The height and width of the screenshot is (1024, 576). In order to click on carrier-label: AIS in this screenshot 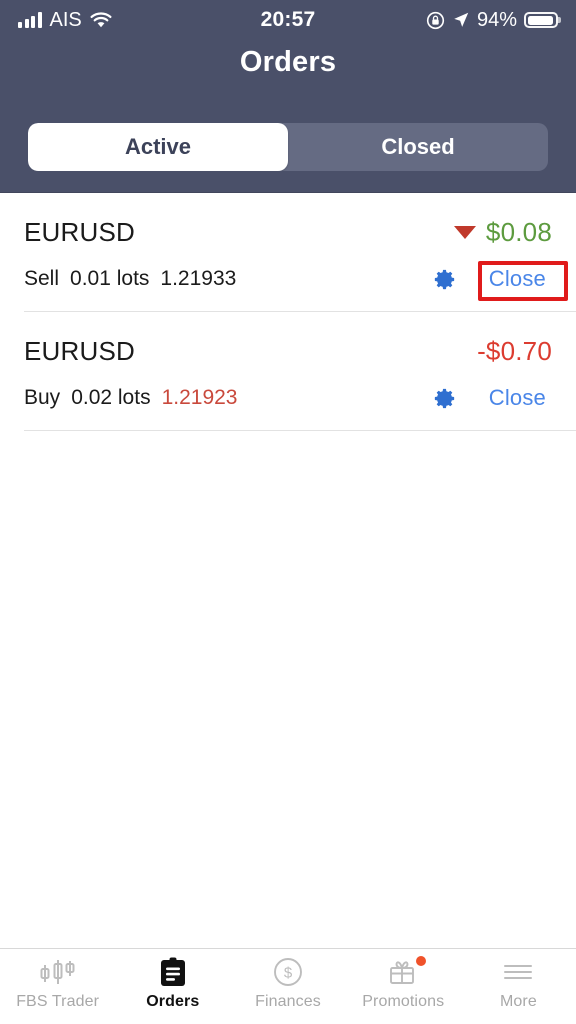, I will do `click(65, 19)`.